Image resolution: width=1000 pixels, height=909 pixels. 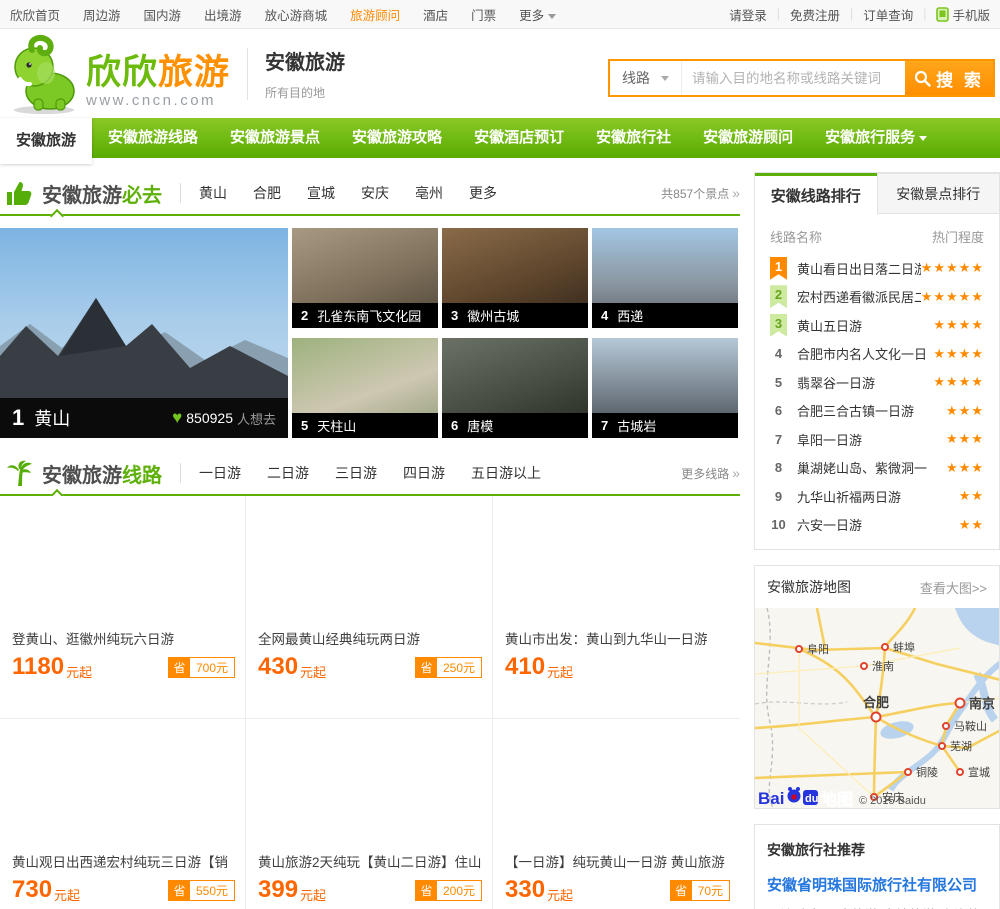 What do you see at coordinates (321, 193) in the screenshot?
I see `city-link-2: 宣城` at bounding box center [321, 193].